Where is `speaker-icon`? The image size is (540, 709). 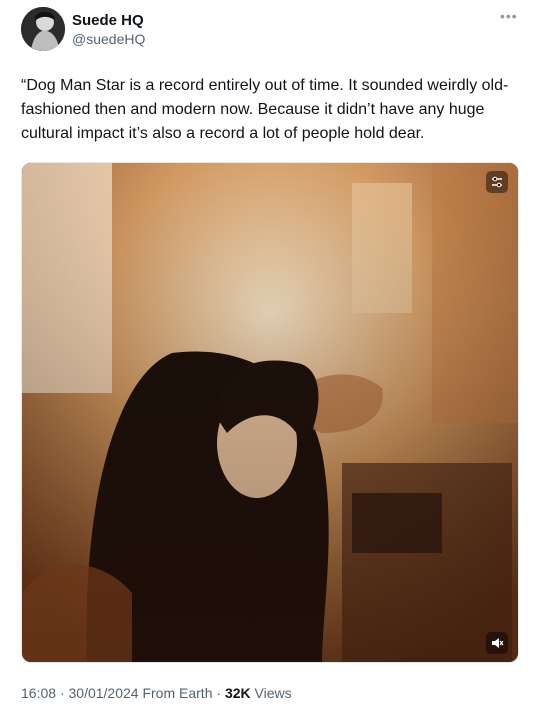
speaker-icon is located at coordinates (498, 643).